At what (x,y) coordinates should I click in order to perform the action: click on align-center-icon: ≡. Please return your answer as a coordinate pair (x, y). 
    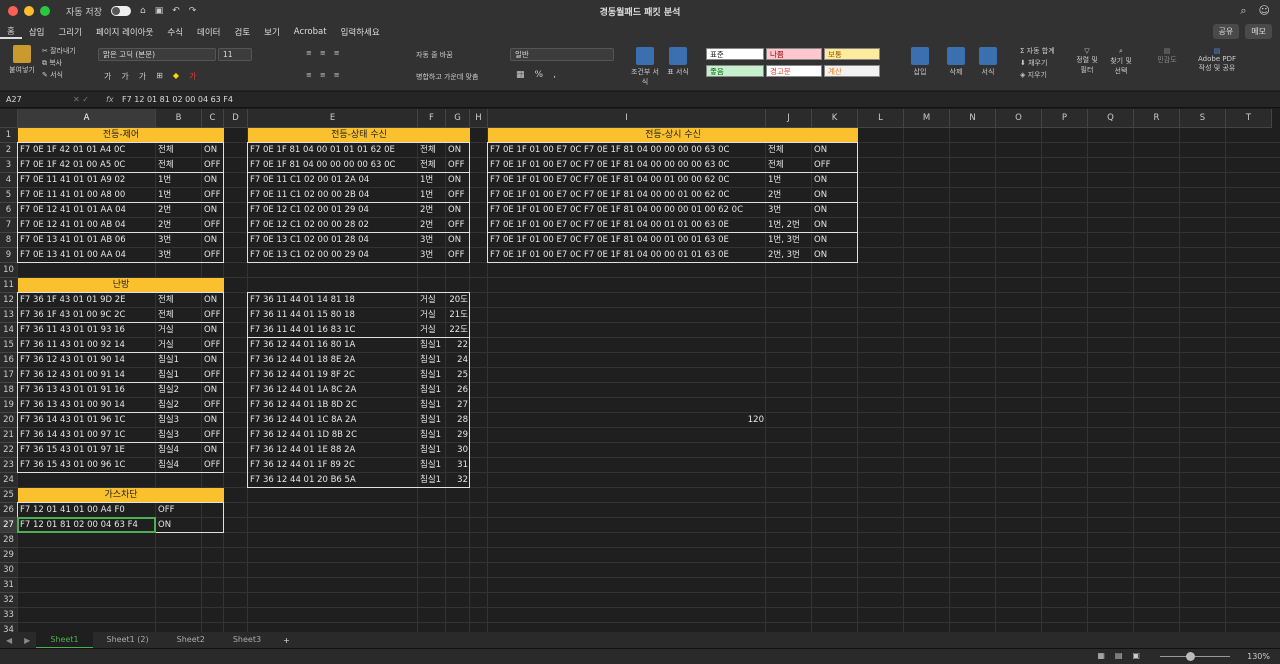
    Looking at the image, I should click on (323, 75).